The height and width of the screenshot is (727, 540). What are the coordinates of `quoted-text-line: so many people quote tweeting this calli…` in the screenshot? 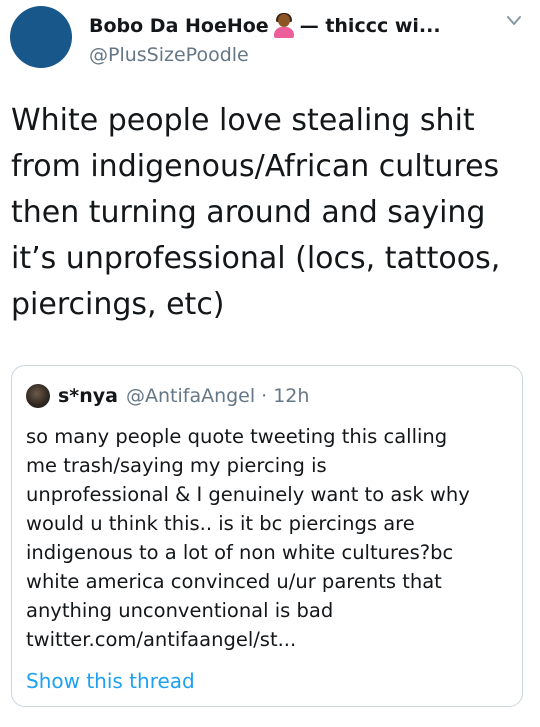 It's located at (237, 436).